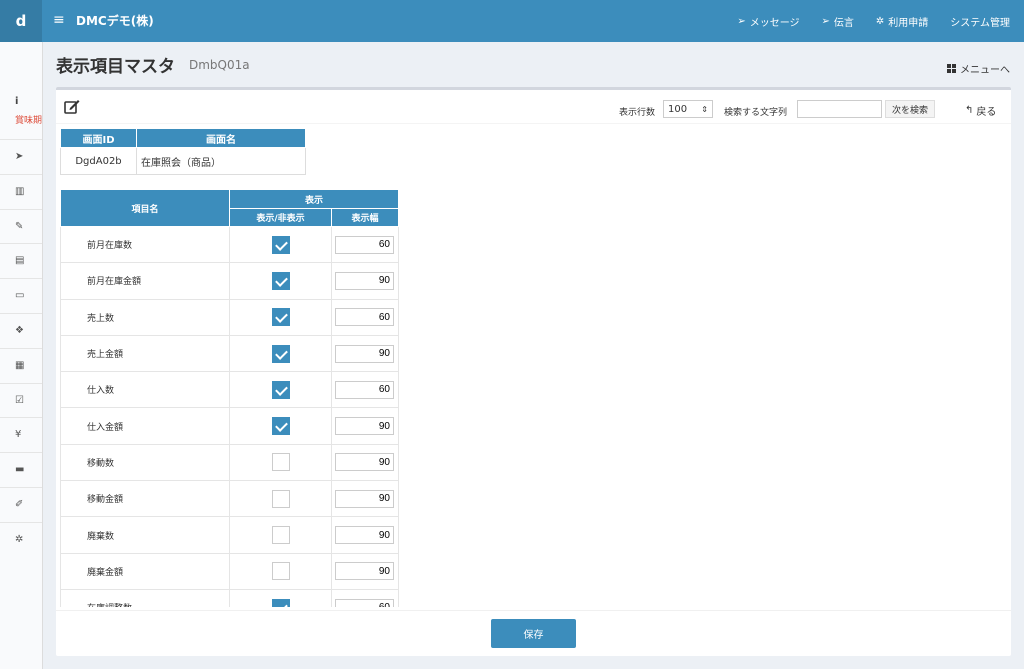  I want to click on back-link-label: 戻る, so click(986, 112).